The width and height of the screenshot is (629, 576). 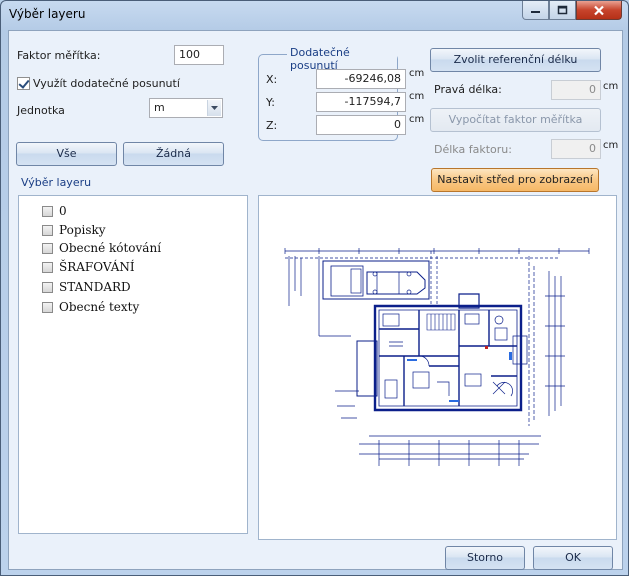 What do you see at coordinates (59, 55) in the screenshot?
I see `scale-factor-label: Faktor měřítka:` at bounding box center [59, 55].